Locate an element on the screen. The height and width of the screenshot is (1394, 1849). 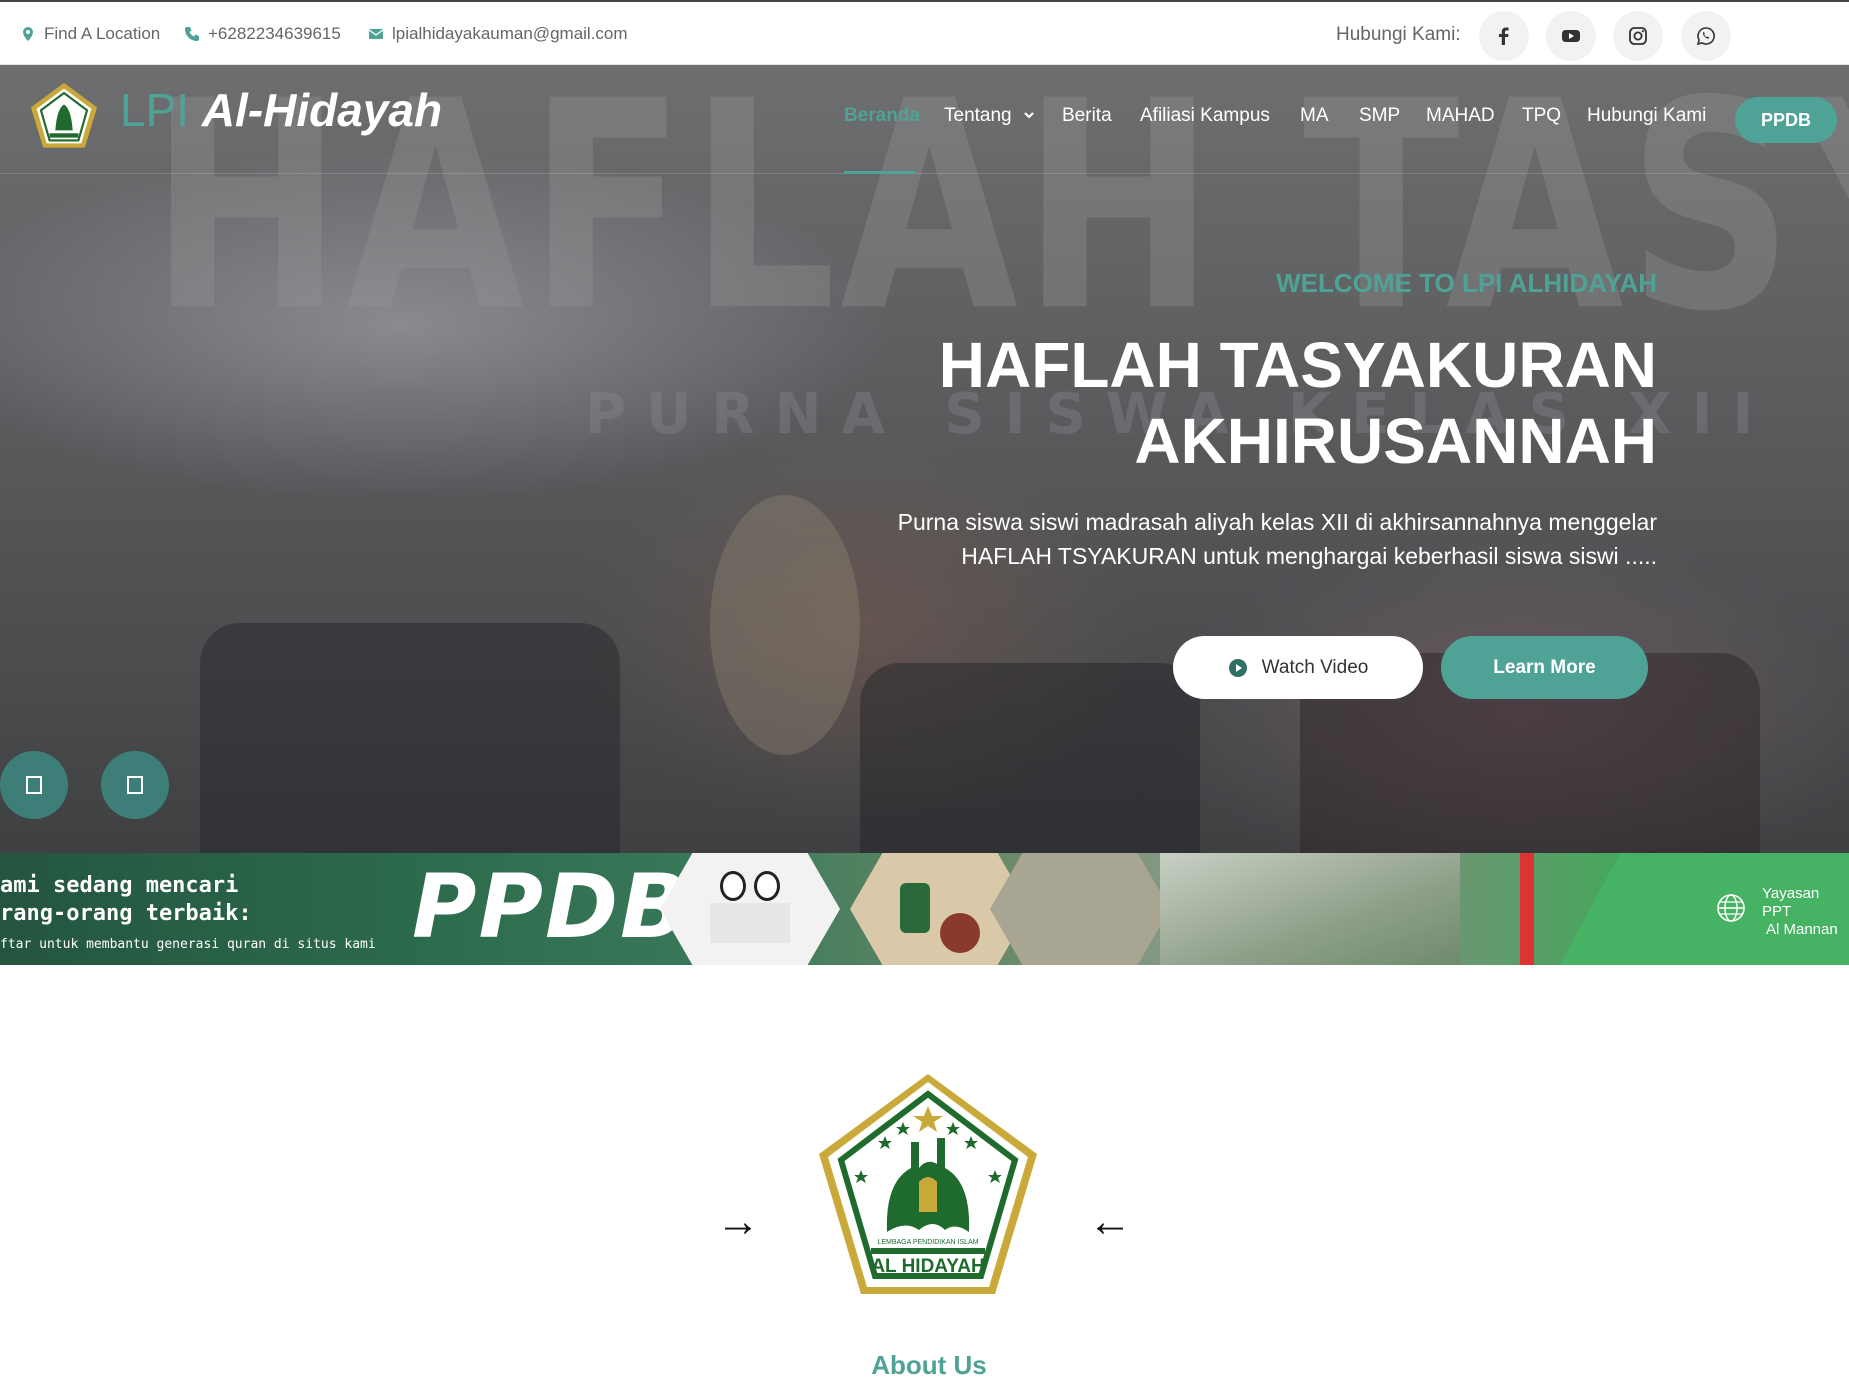
location-text: Find A Location is located at coordinates (102, 33).